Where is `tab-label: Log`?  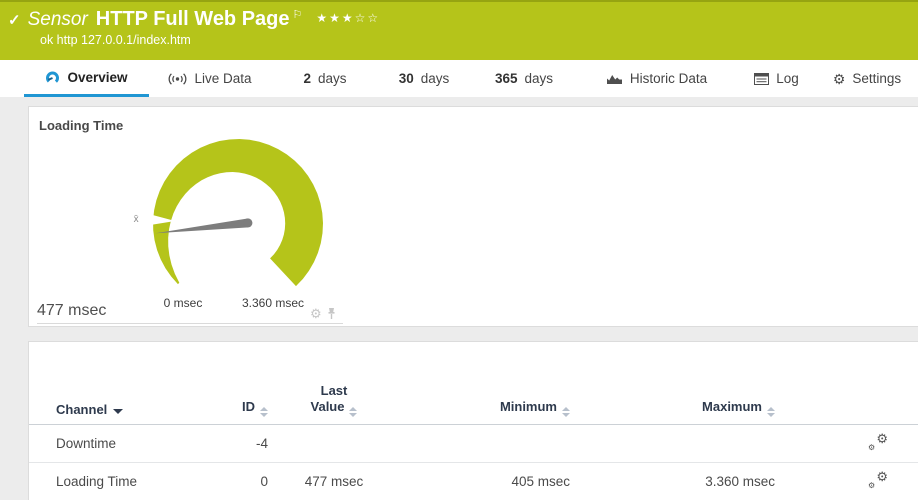 tab-label: Log is located at coordinates (787, 78).